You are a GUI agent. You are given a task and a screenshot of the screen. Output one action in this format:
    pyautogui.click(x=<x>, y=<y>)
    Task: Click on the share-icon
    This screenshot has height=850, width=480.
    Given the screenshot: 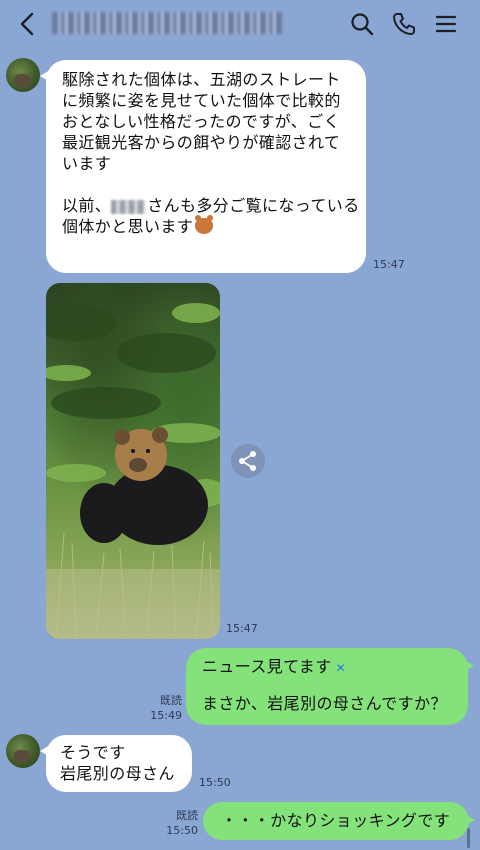 What is the action you would take?
    pyautogui.click(x=247, y=461)
    